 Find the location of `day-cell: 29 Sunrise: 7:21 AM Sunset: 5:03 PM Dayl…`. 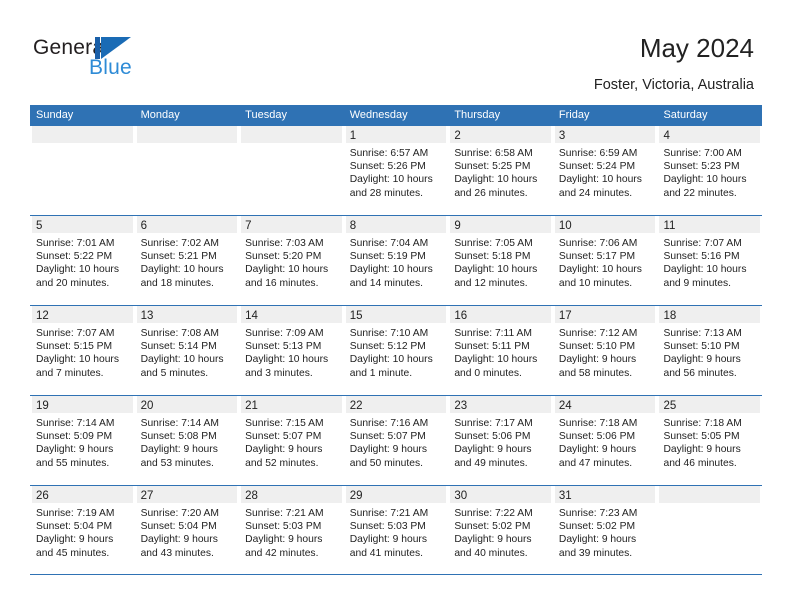

day-cell: 29 Sunrise: 7:21 AM Sunset: 5:03 PM Dayl… is located at coordinates (396, 530).